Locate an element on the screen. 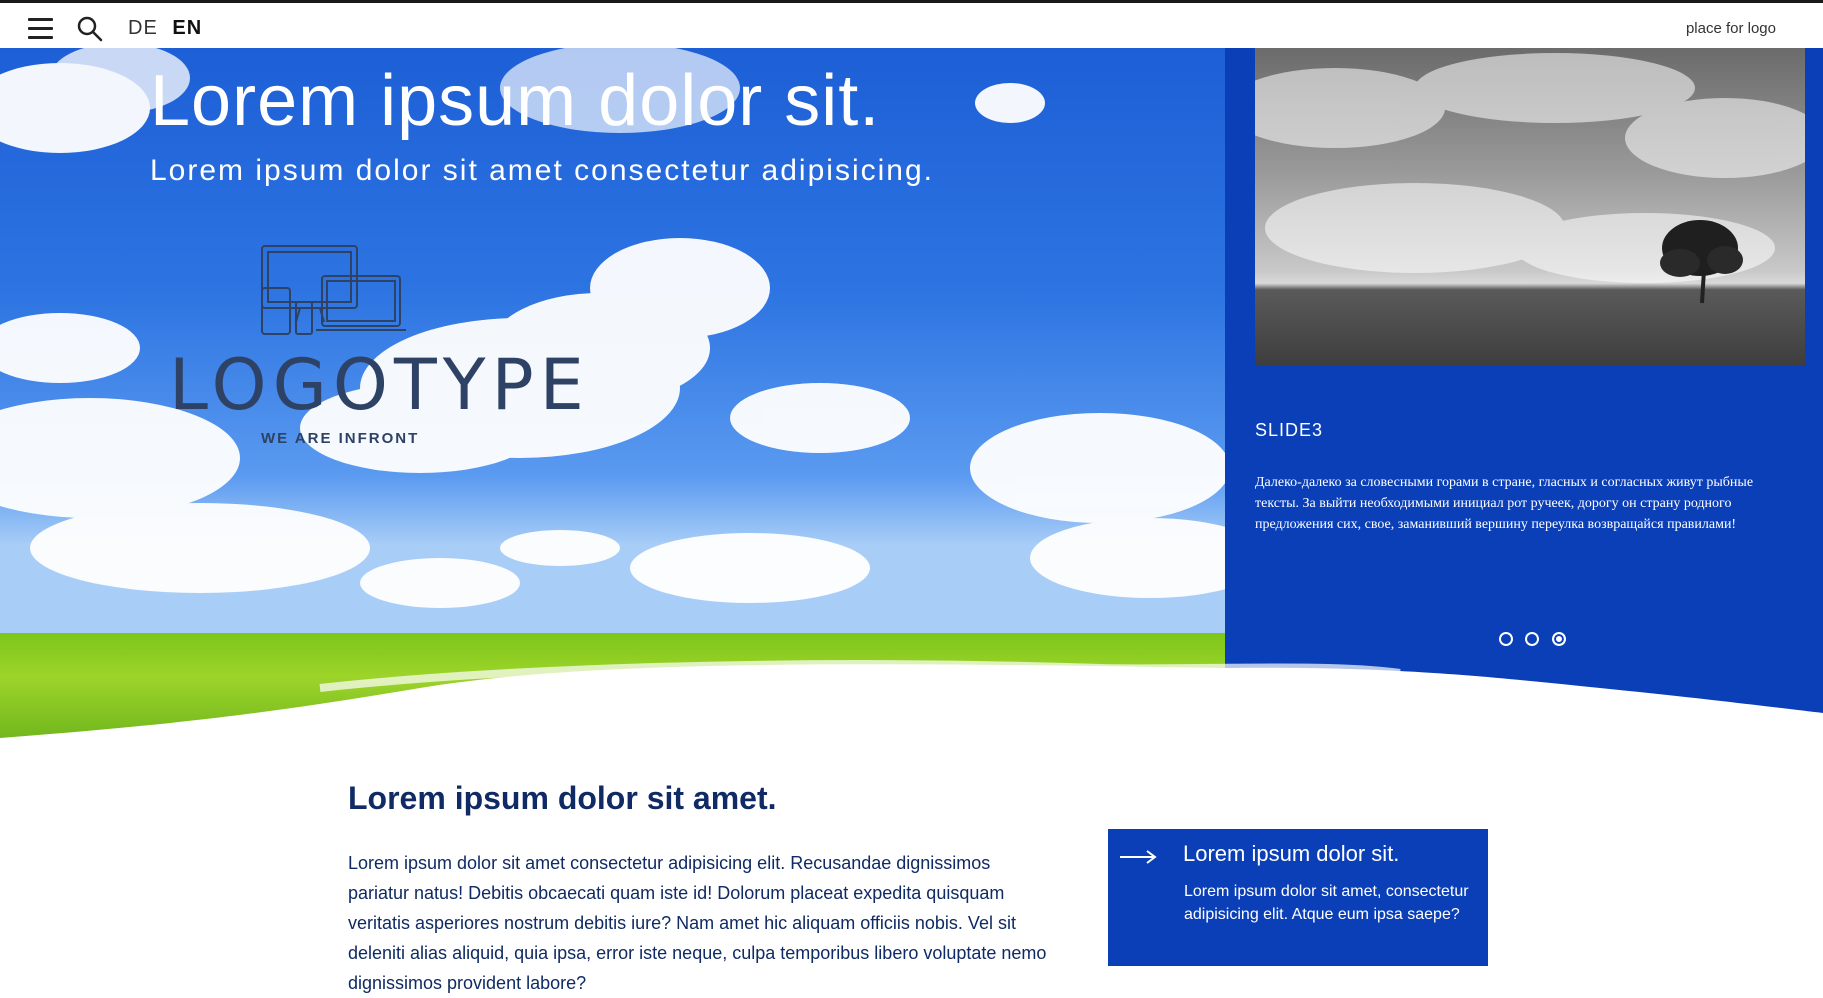  search-icon is located at coordinates (90, 29).